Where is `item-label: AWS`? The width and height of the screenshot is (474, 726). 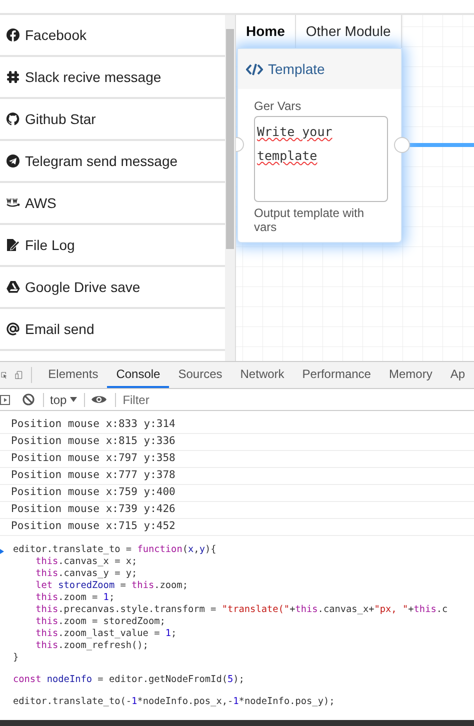
item-label: AWS is located at coordinates (40, 203).